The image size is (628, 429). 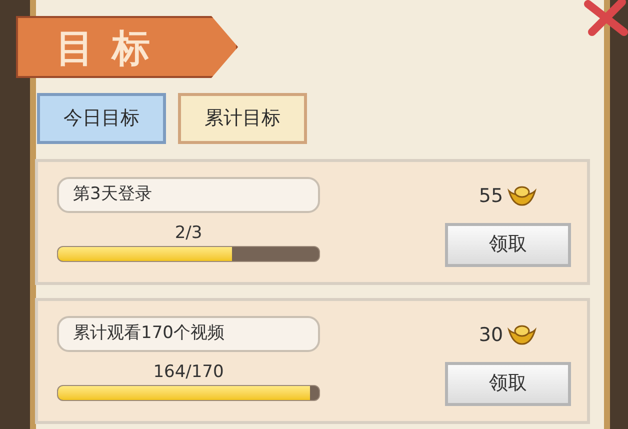 What do you see at coordinates (242, 118) in the screenshot?
I see `tab: 累计目标` at bounding box center [242, 118].